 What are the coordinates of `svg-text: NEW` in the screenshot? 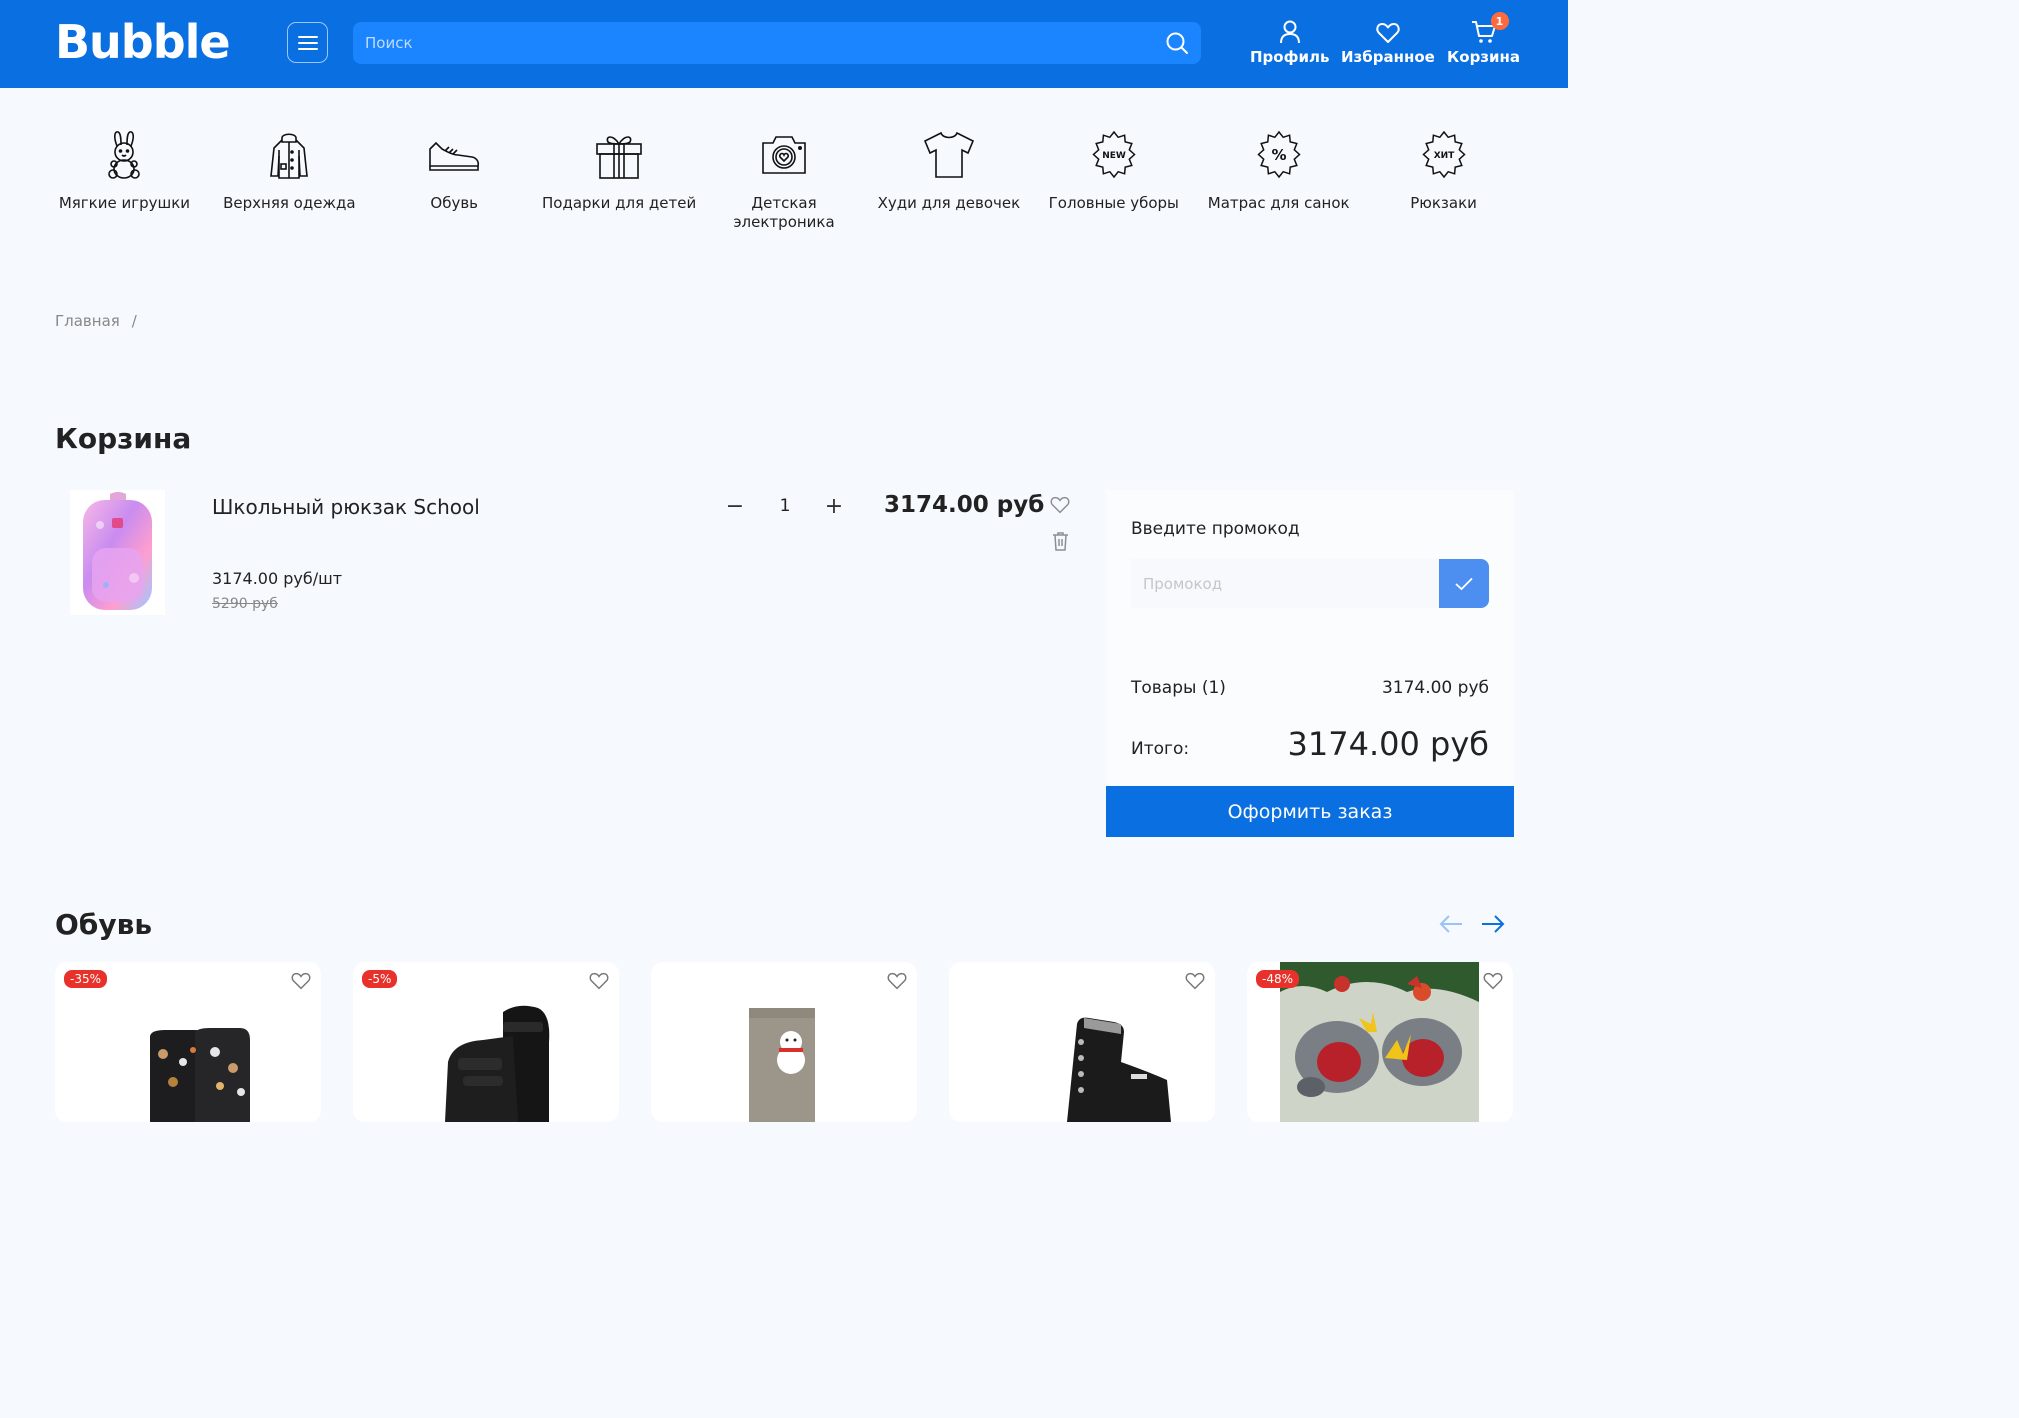 It's located at (1114, 156).